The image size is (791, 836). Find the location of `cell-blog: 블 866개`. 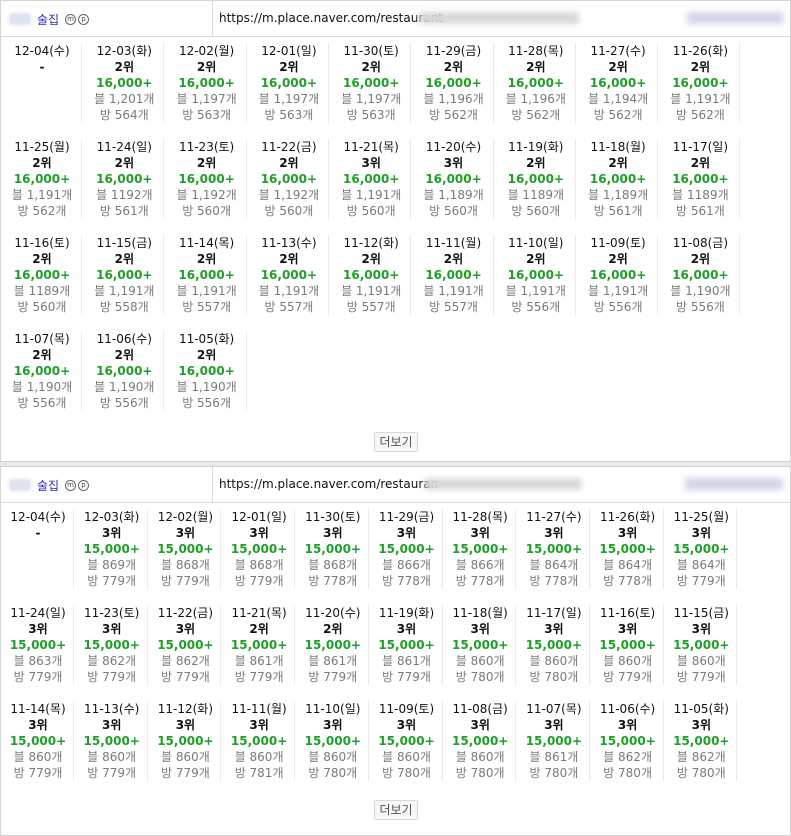

cell-blog: 블 866개 is located at coordinates (406, 565).